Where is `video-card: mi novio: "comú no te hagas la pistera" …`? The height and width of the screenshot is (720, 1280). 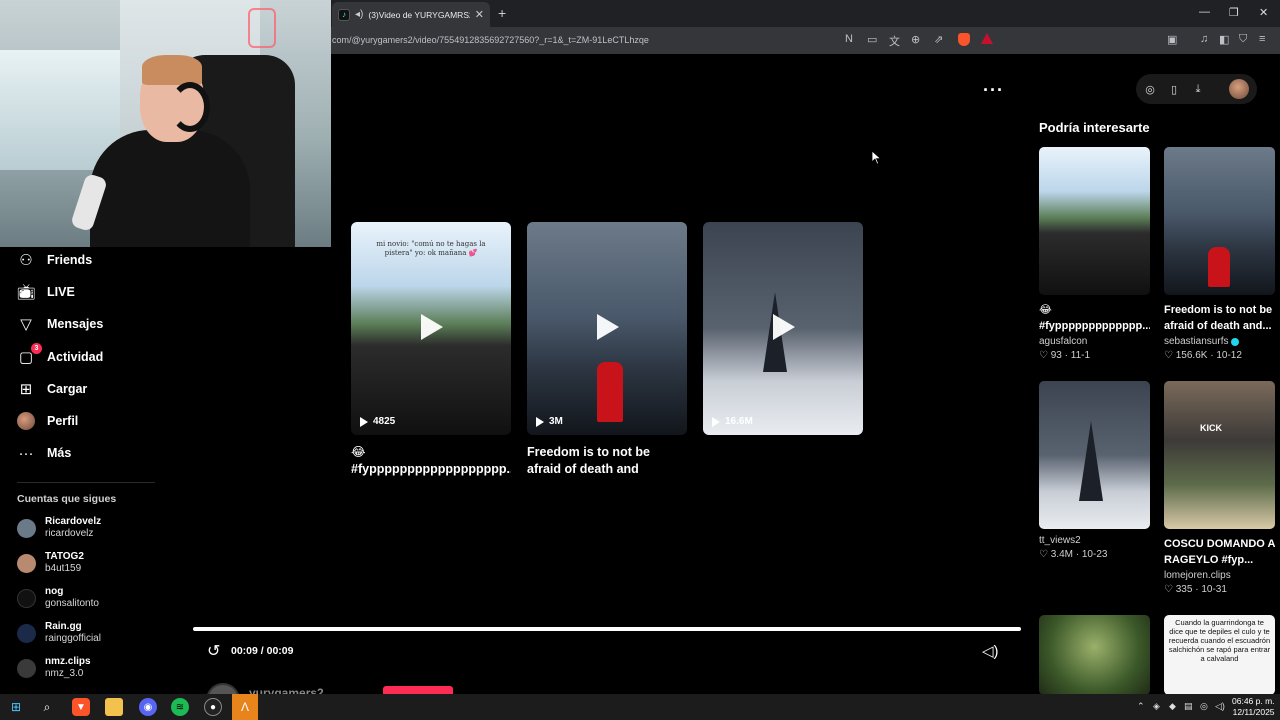 video-card: mi novio: "comú no te hagas la pistera" … is located at coordinates (431, 350).